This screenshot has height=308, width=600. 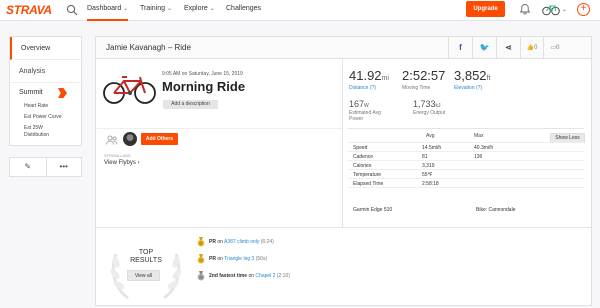 I want to click on search-icon, so click(x=72, y=10).